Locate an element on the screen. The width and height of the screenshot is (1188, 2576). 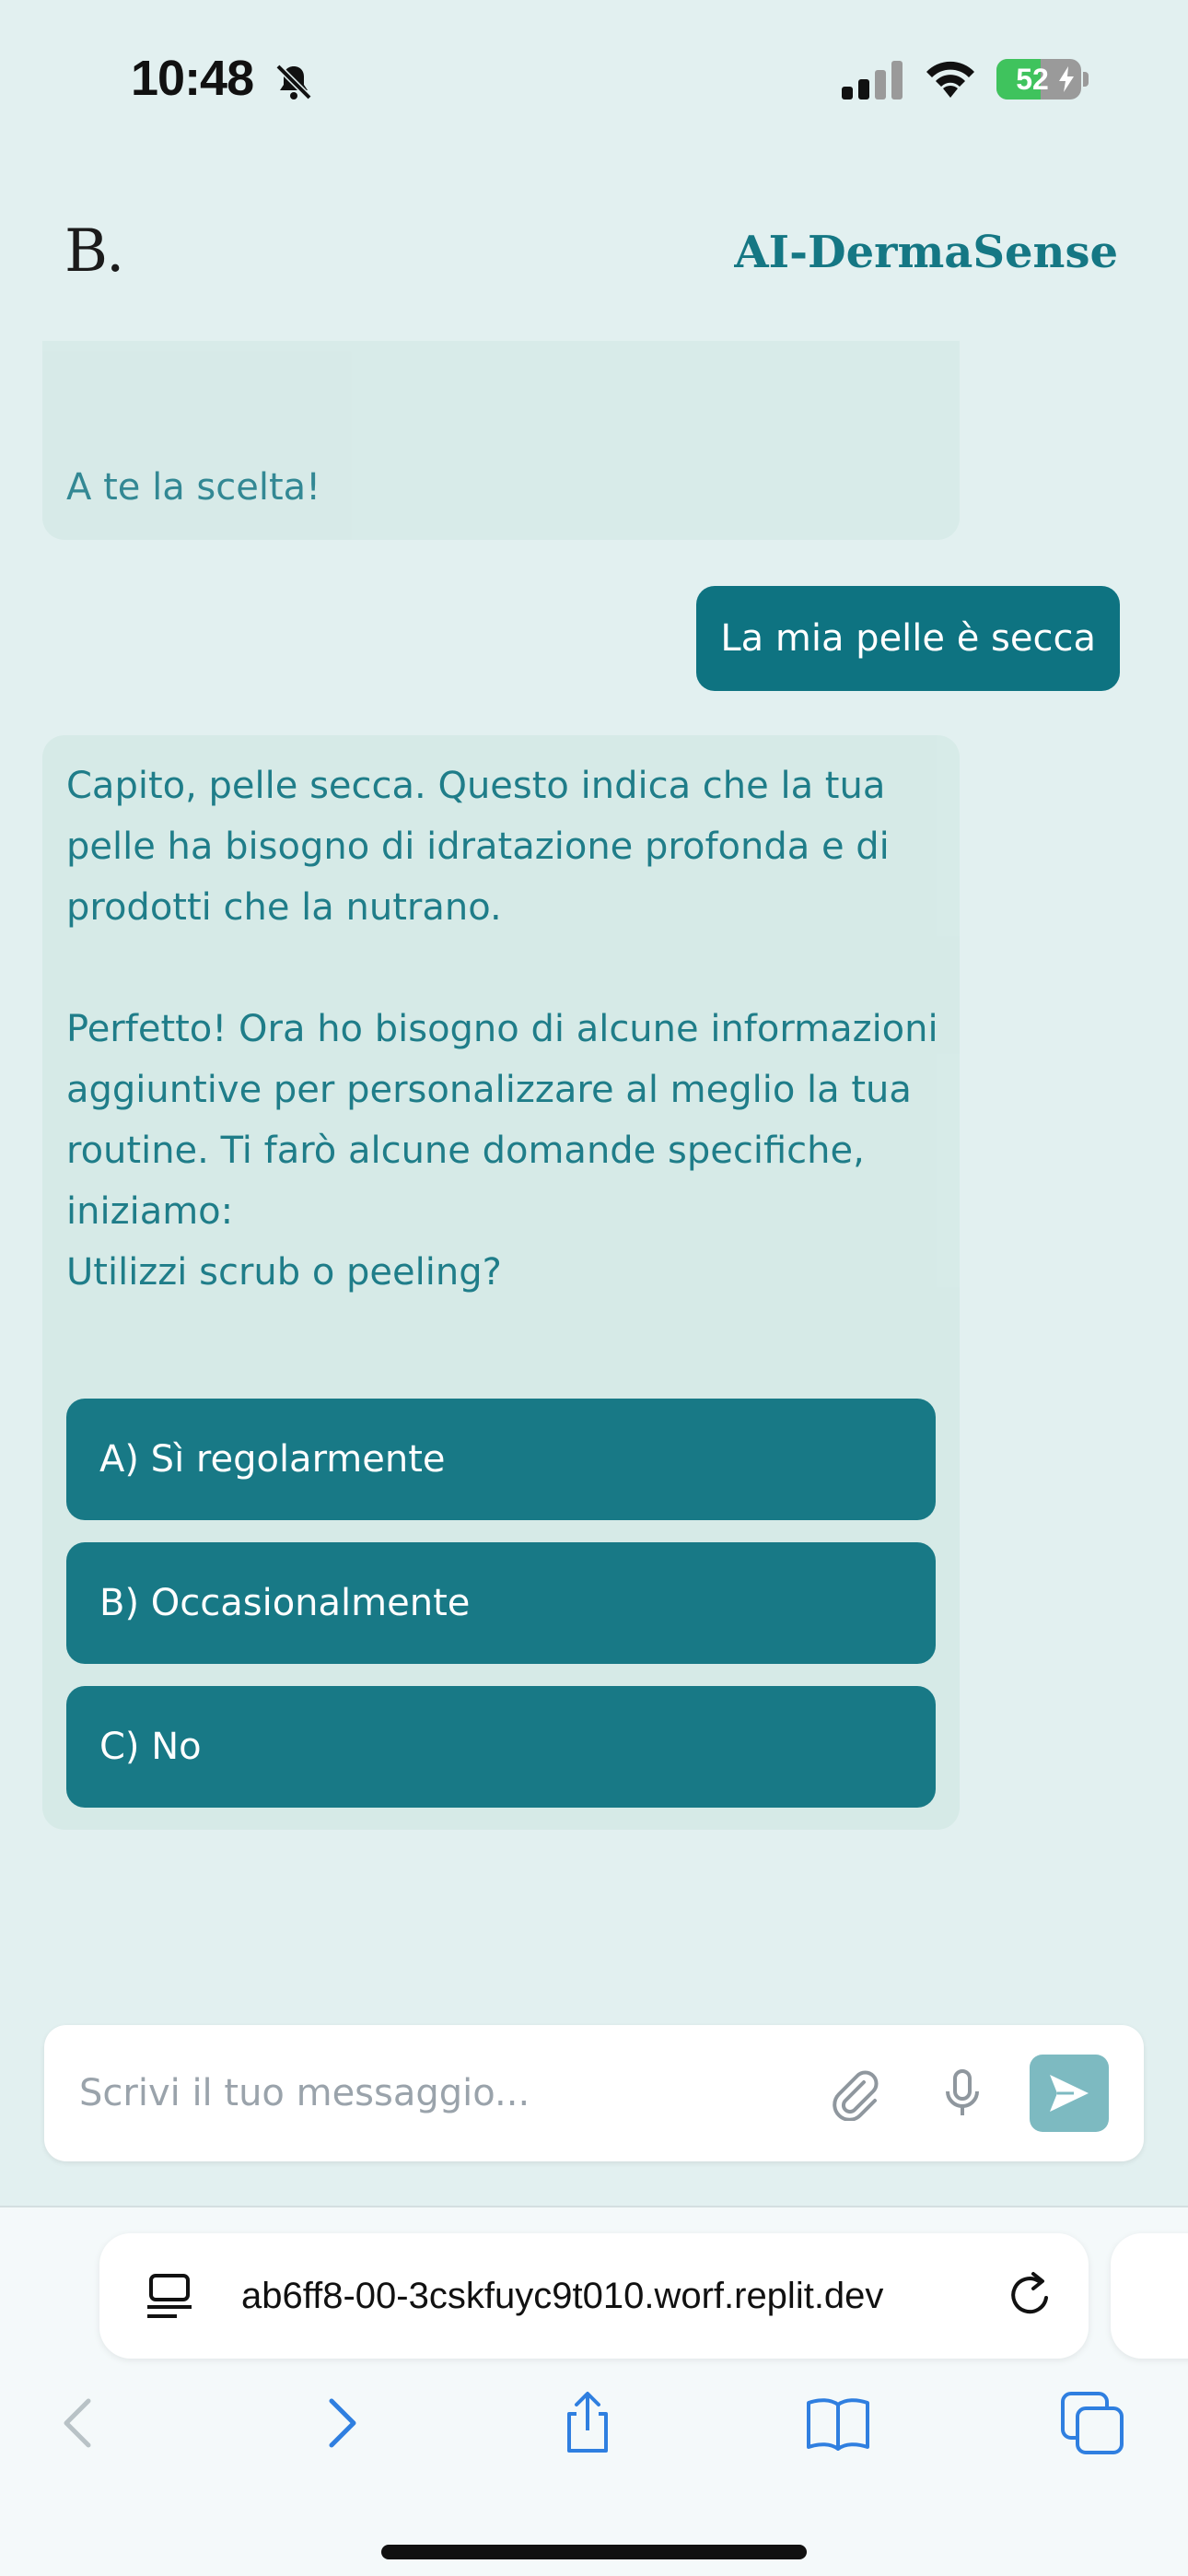
forward-icon is located at coordinates (339, 2423).